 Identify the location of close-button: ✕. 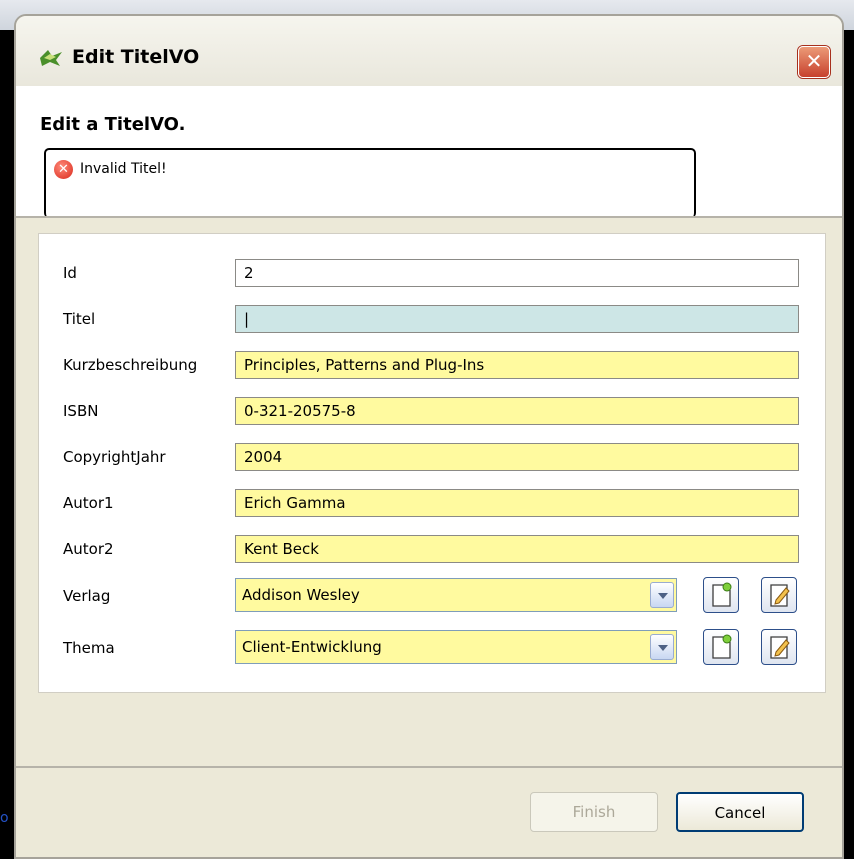
(814, 62).